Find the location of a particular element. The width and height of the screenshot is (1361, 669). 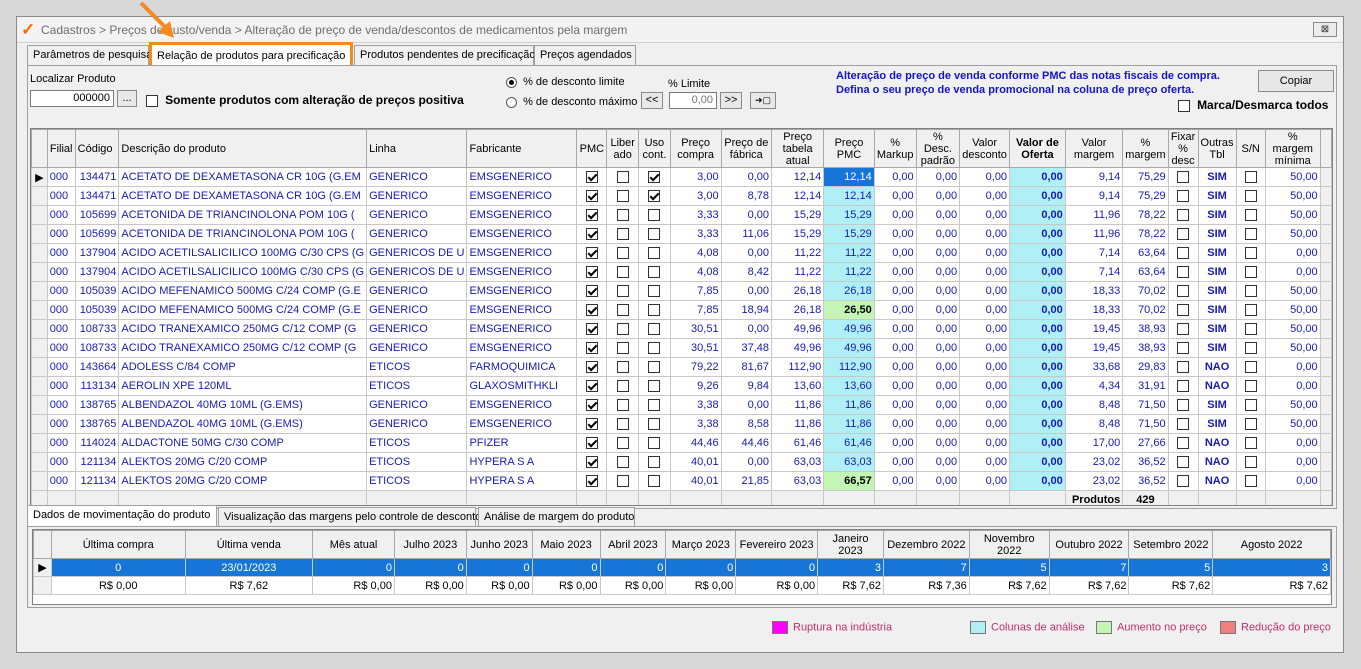

header-codigo: Código is located at coordinates (97, 148).